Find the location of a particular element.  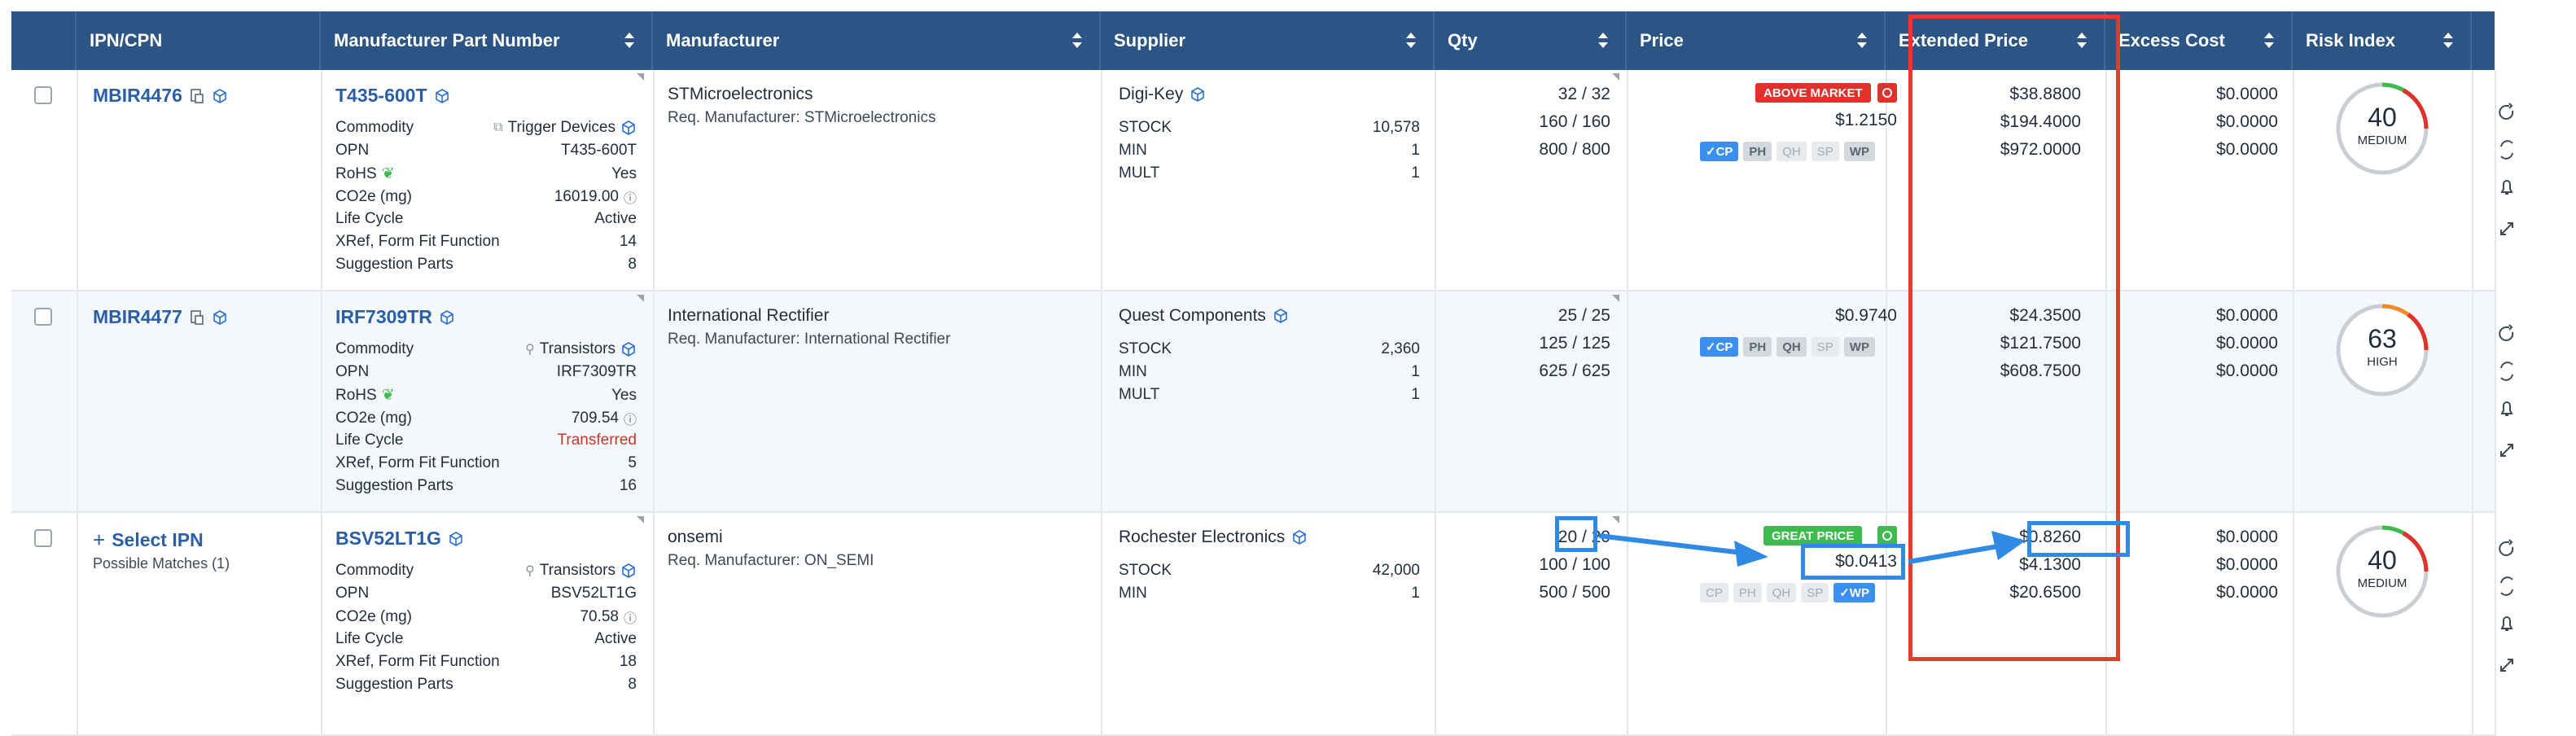

header-excess-cost: Excess Cost is located at coordinates (2199, 40).